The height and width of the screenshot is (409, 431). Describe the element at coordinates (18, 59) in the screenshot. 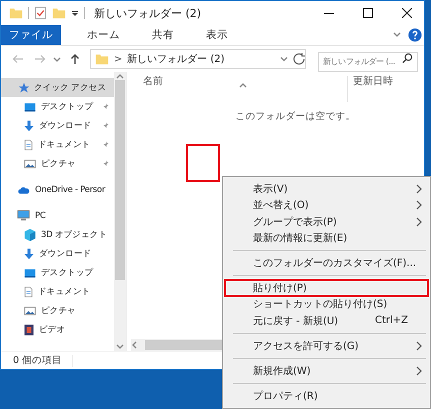

I see `back-arrow-icon` at that location.